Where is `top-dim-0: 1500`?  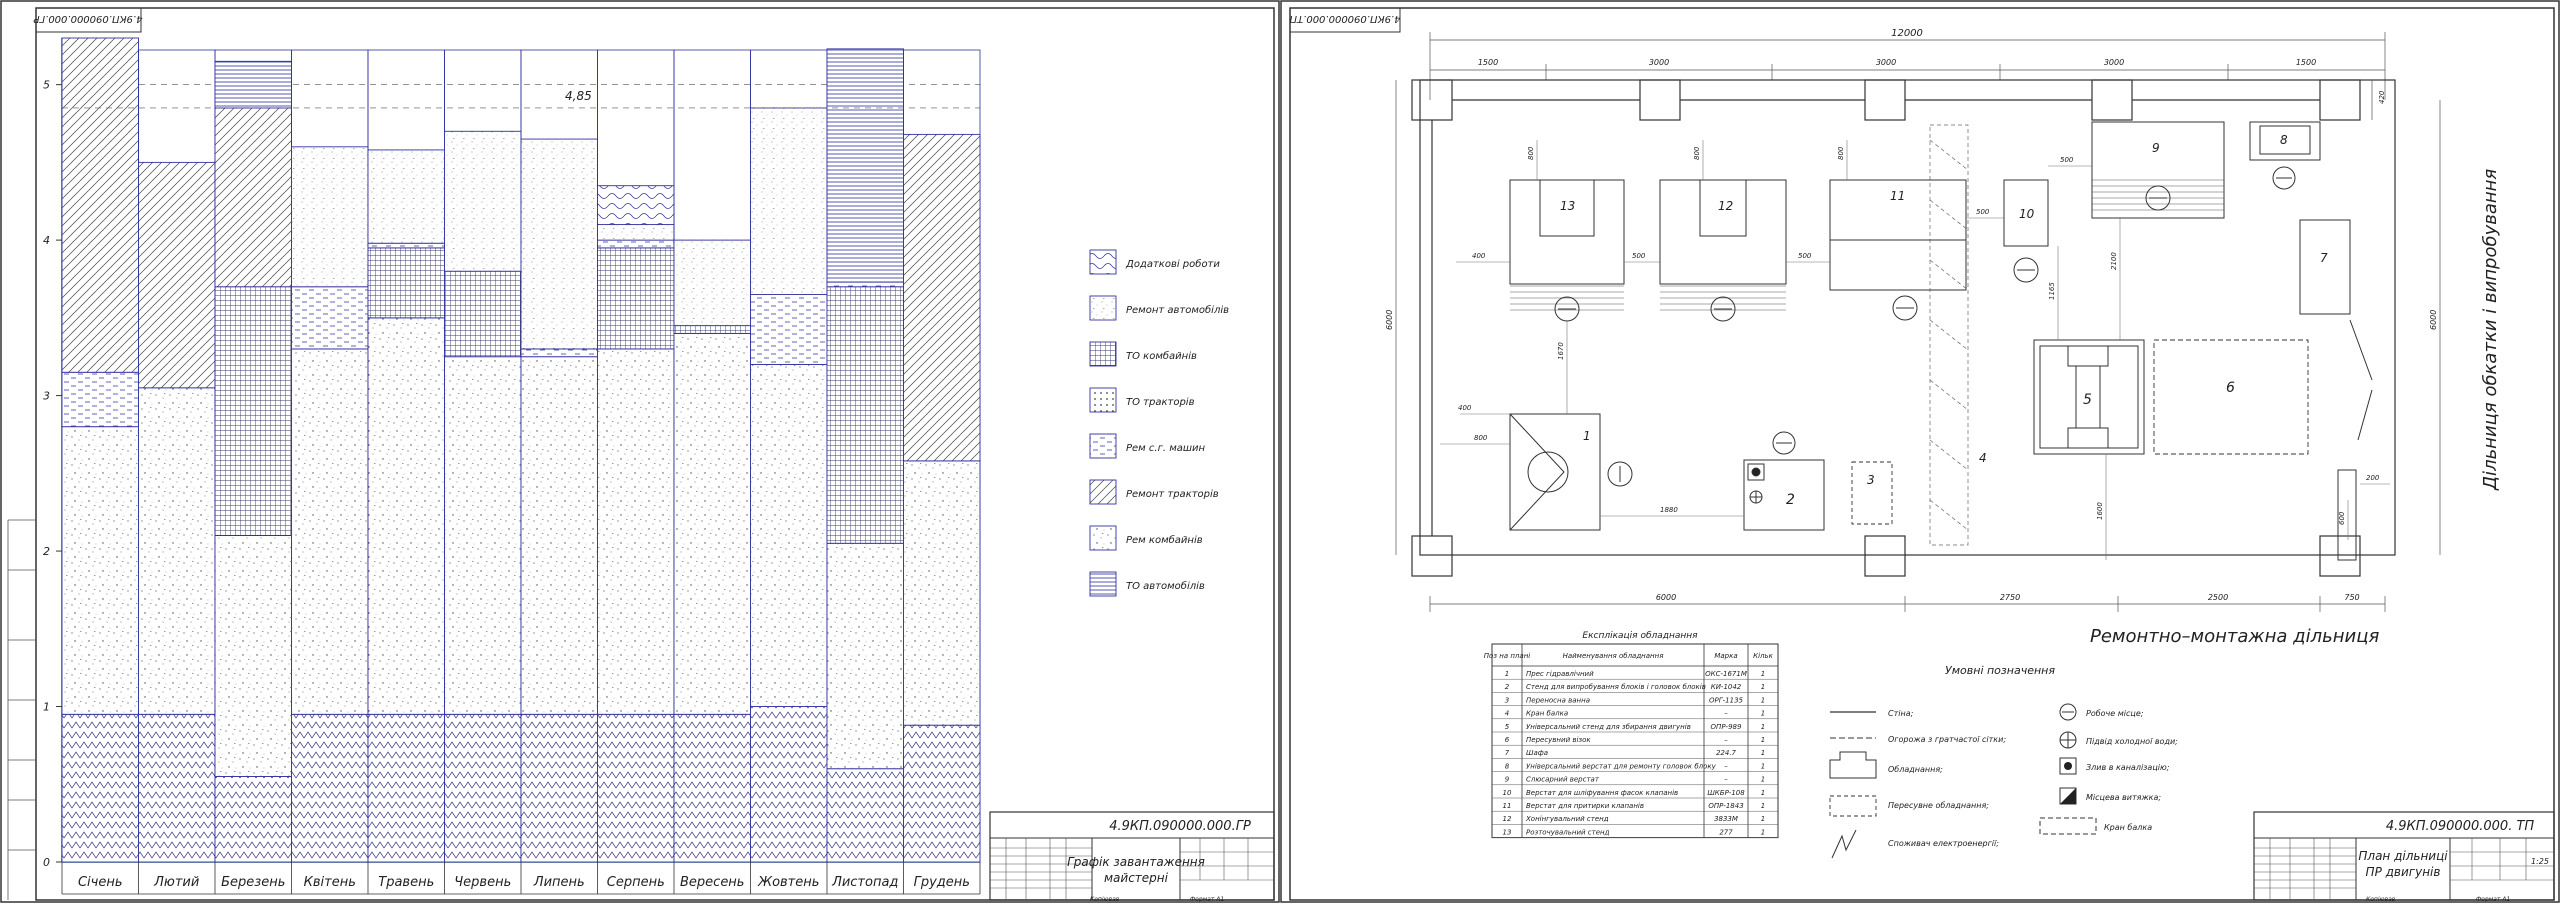 top-dim-0: 1500 is located at coordinates (1488, 62).